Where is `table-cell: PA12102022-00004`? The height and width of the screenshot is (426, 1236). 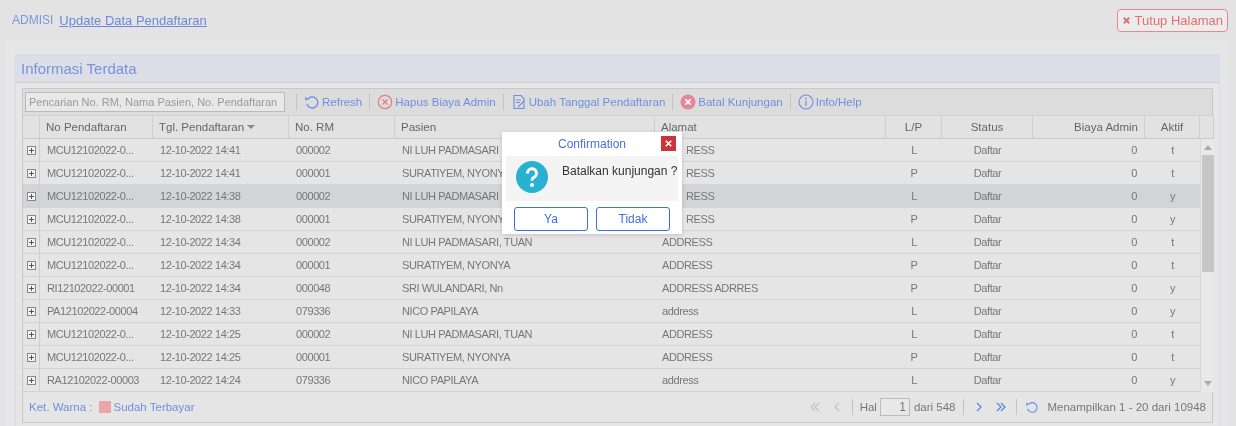
table-cell: PA12102022-00004 is located at coordinates (96, 311).